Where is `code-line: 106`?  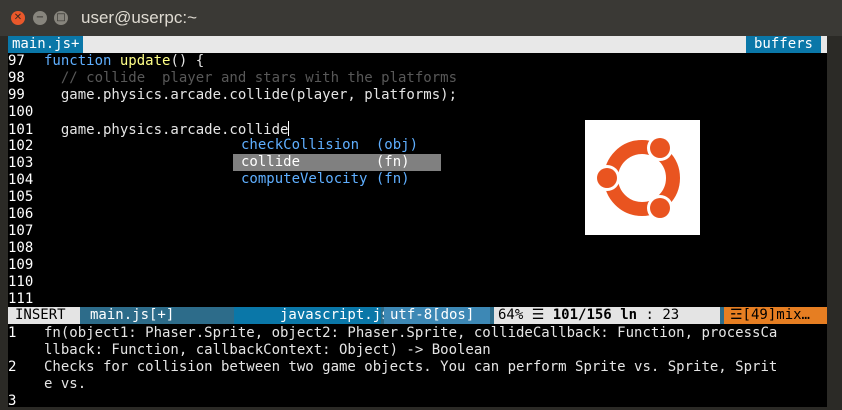
code-line: 106 is located at coordinates (417, 214).